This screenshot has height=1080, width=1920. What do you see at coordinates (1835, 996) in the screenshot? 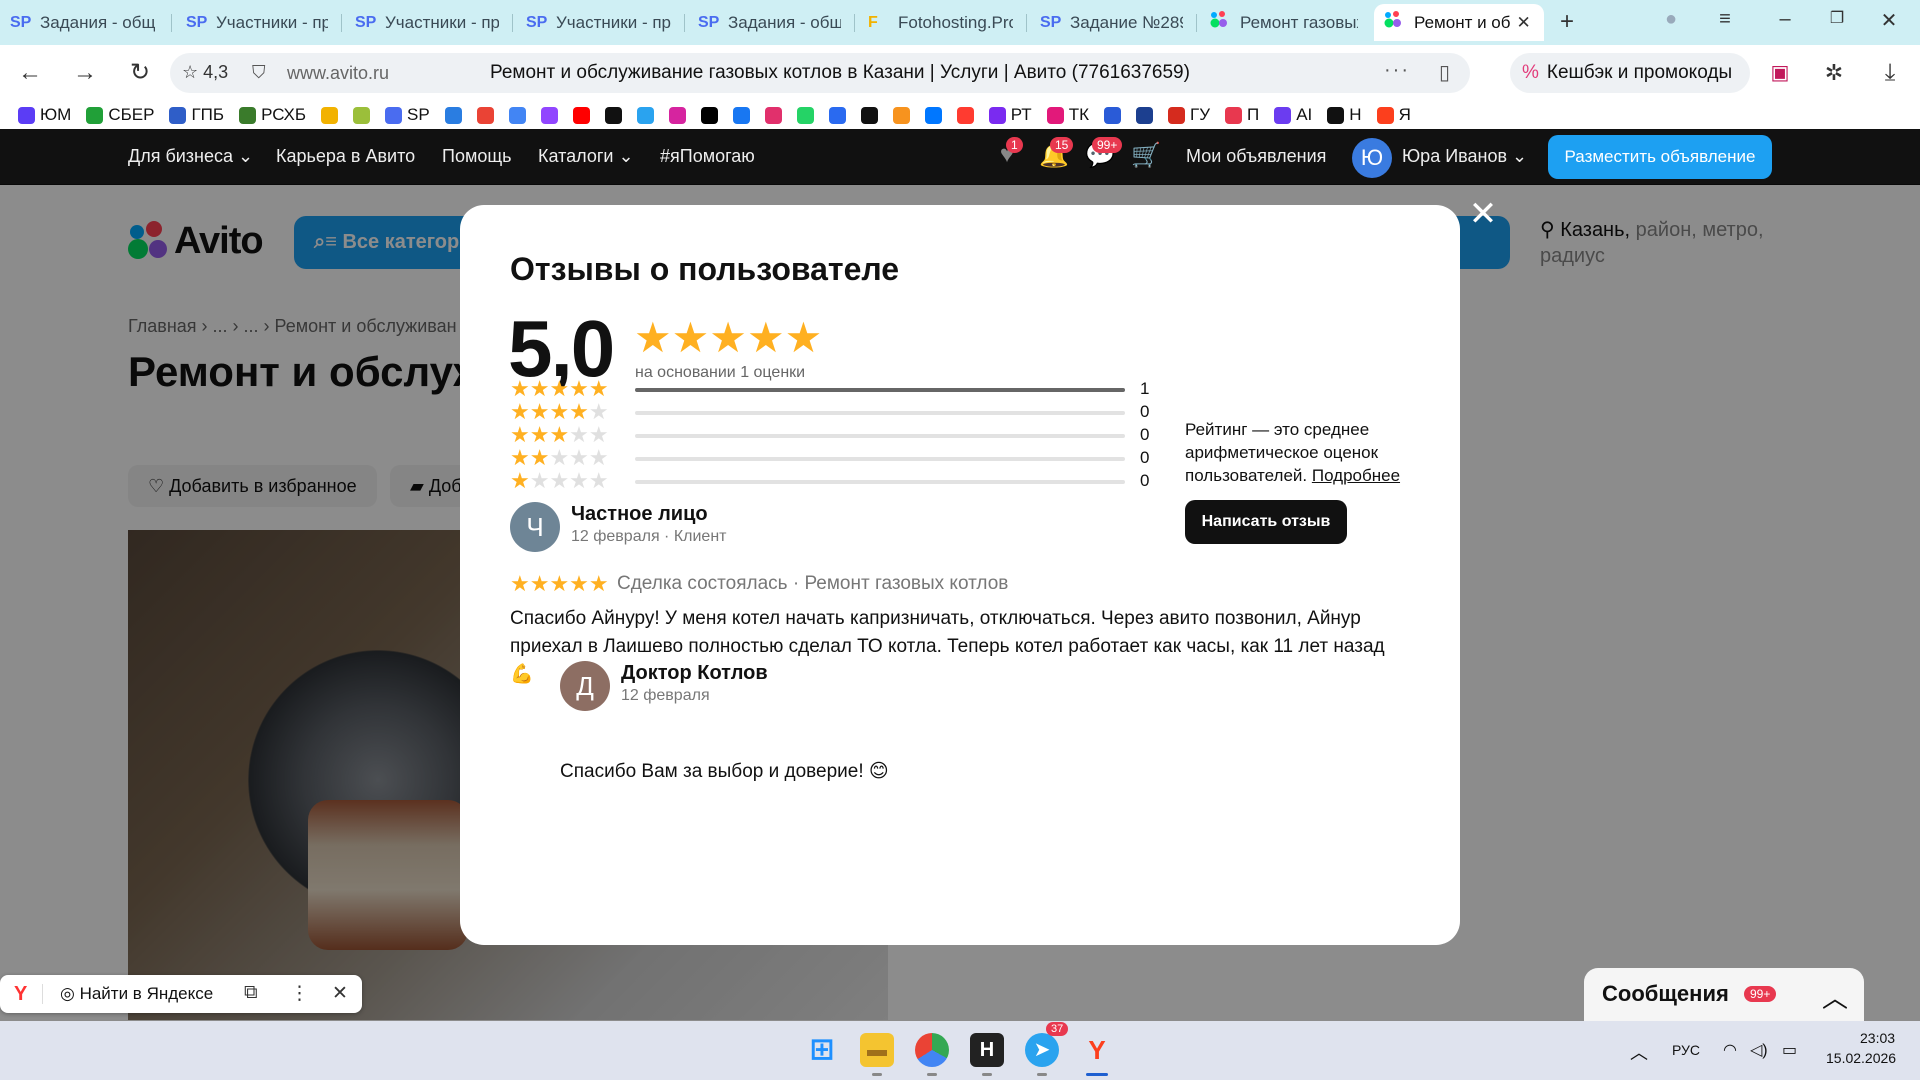
I see `chevron-up-icon: ︿` at bounding box center [1835, 996].